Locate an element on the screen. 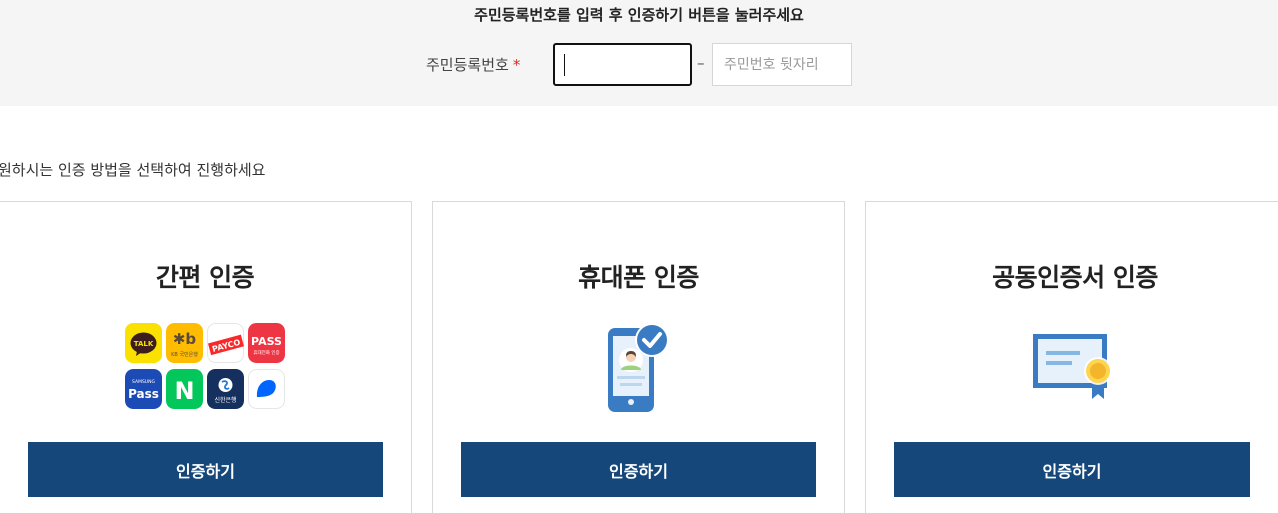 This screenshot has height=513, width=1278. kakao-label: TALK is located at coordinates (144, 344).